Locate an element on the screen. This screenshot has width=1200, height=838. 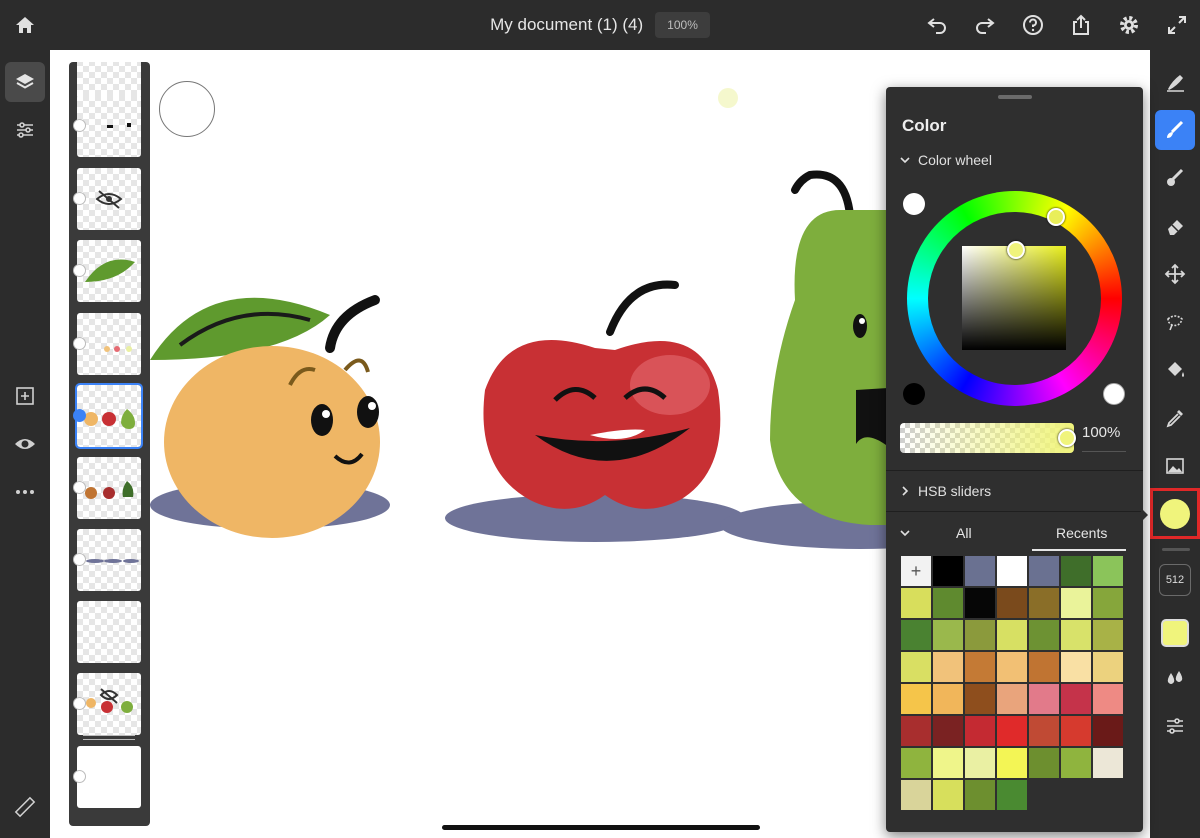
brush-size-field: 512 is located at coordinates (1175, 580).